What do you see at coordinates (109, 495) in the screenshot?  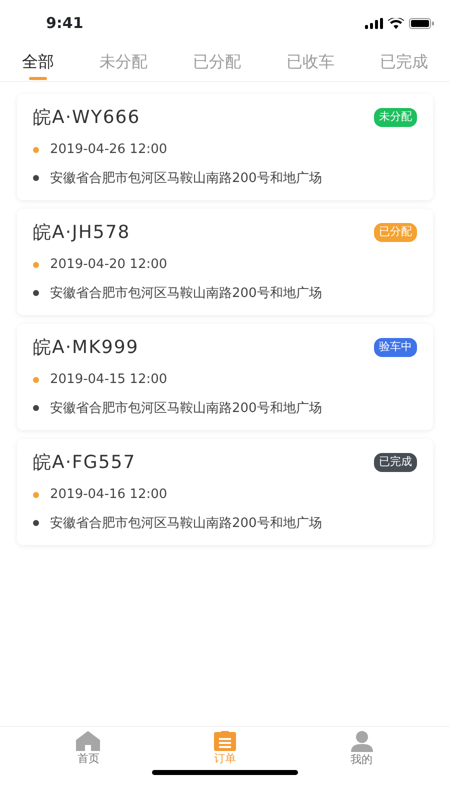 I see `order-time: 2019-04-16 12:00` at bounding box center [109, 495].